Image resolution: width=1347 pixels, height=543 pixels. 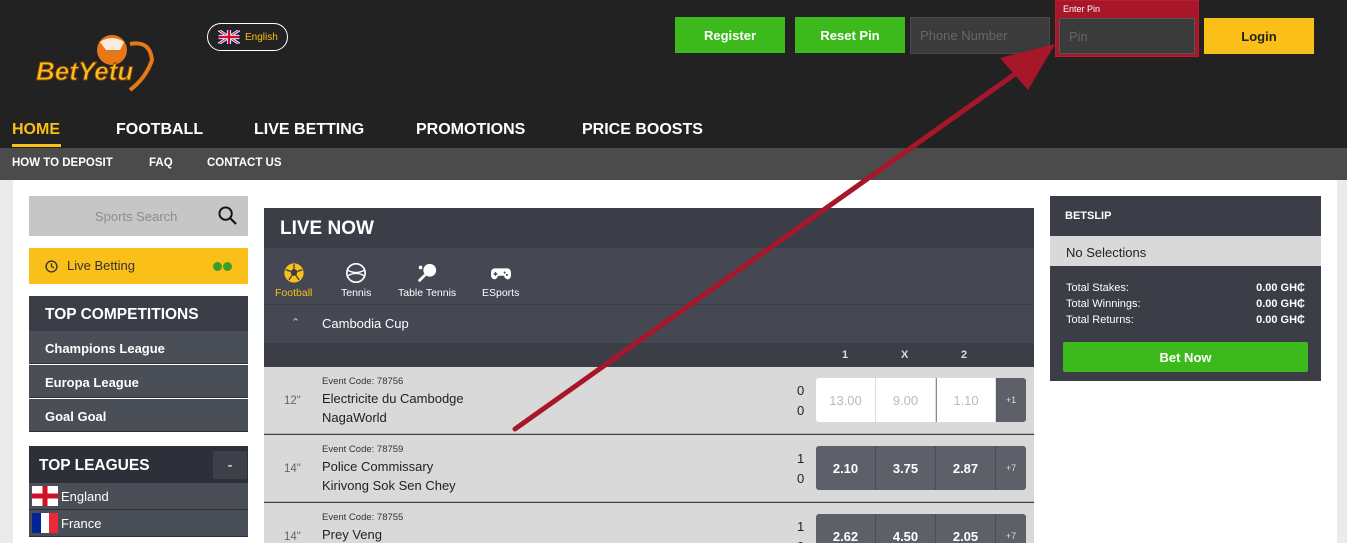 What do you see at coordinates (649, 276) in the screenshot?
I see `sport-tabs: Football Tennis Table Tennis ESports` at bounding box center [649, 276].